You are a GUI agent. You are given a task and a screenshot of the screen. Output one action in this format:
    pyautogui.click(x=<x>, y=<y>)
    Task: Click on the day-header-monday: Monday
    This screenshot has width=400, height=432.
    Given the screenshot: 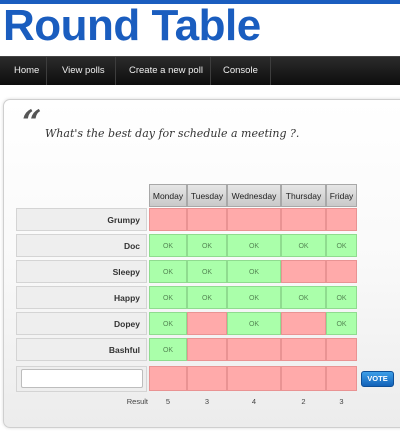 What is the action you would take?
    pyautogui.click(x=168, y=195)
    